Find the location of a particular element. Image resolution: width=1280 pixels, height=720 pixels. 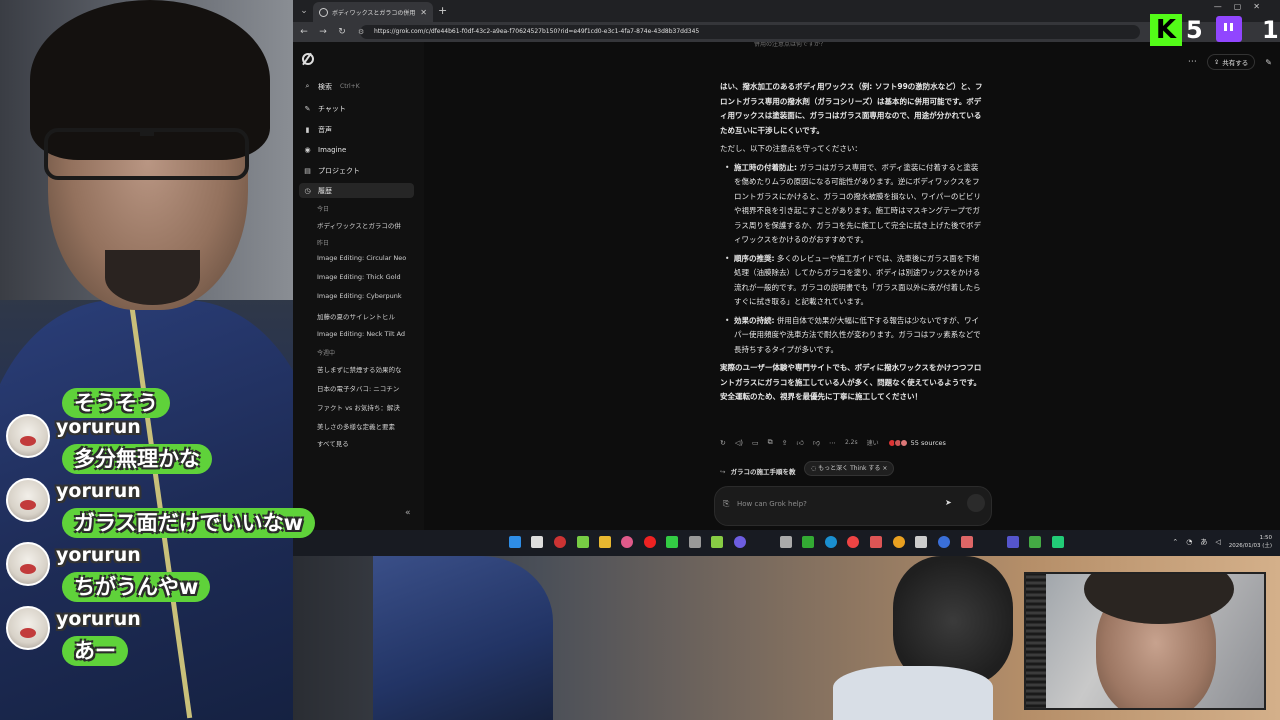

share-button: ⇪ 共有する is located at coordinates (1231, 62).